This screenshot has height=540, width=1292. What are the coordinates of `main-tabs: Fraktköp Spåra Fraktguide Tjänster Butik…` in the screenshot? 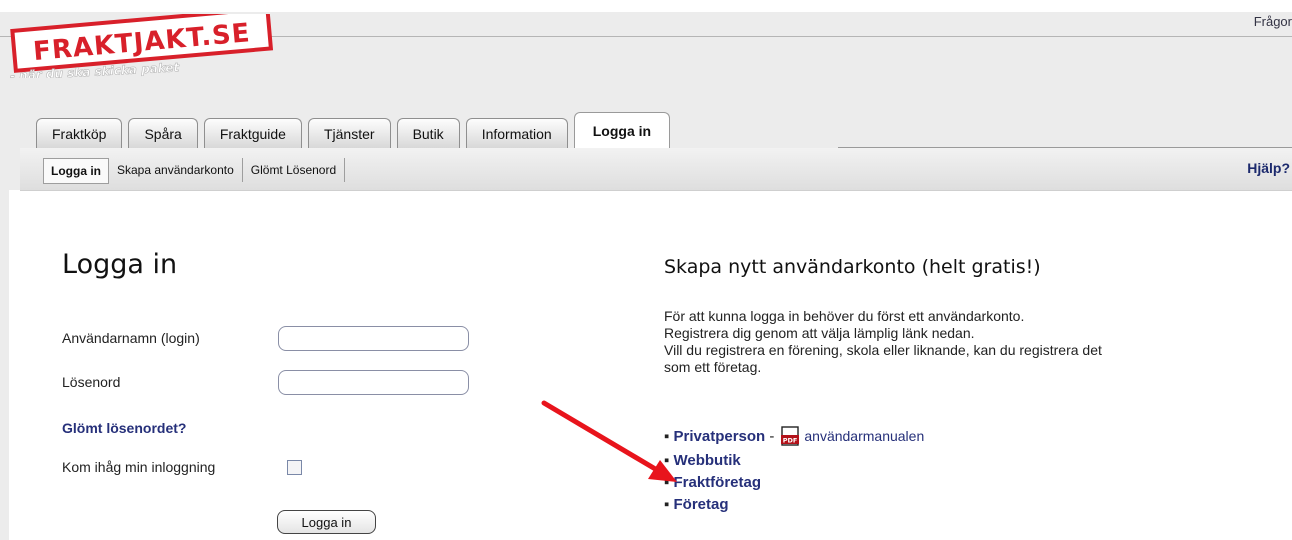 It's located at (353, 130).